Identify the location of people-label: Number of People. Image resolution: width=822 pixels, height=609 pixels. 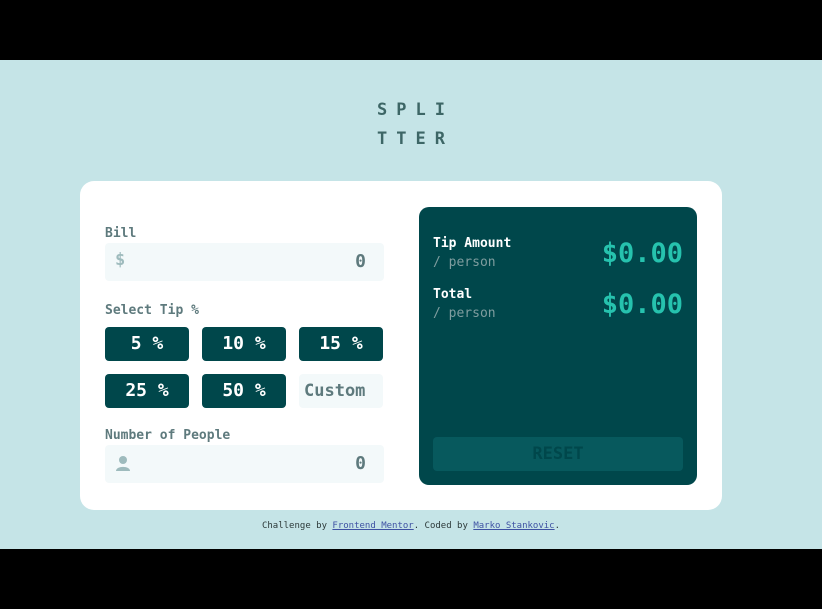
(168, 435).